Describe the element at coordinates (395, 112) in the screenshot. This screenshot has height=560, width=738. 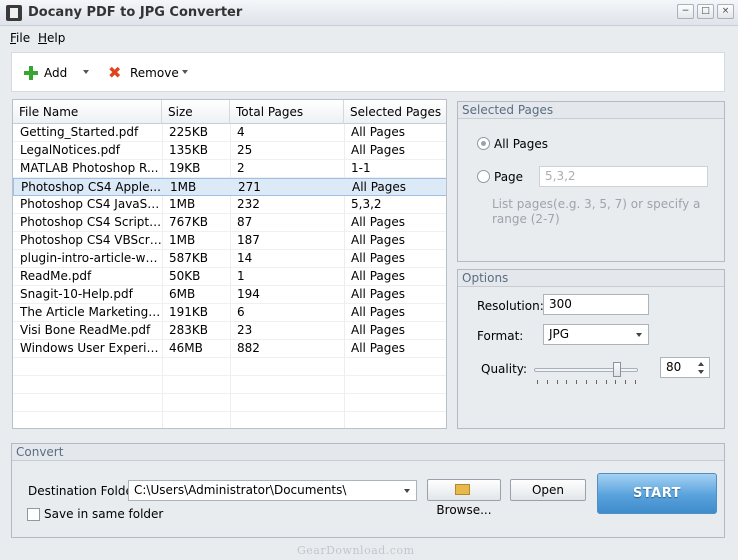
I see `column-header-selected-pages: Selected Pages` at that location.